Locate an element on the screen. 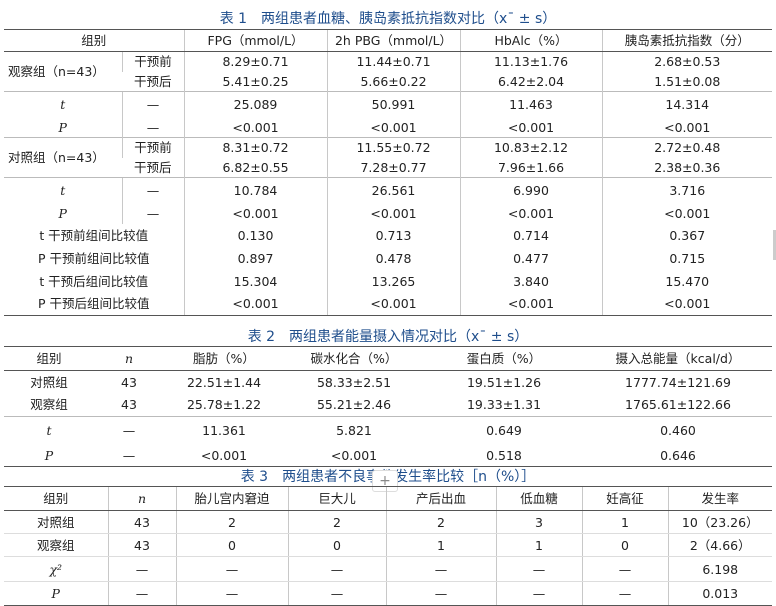 Image resolution: width=776 pixels, height=606 pixels. cell: 6.42±2.04 is located at coordinates (531, 81).